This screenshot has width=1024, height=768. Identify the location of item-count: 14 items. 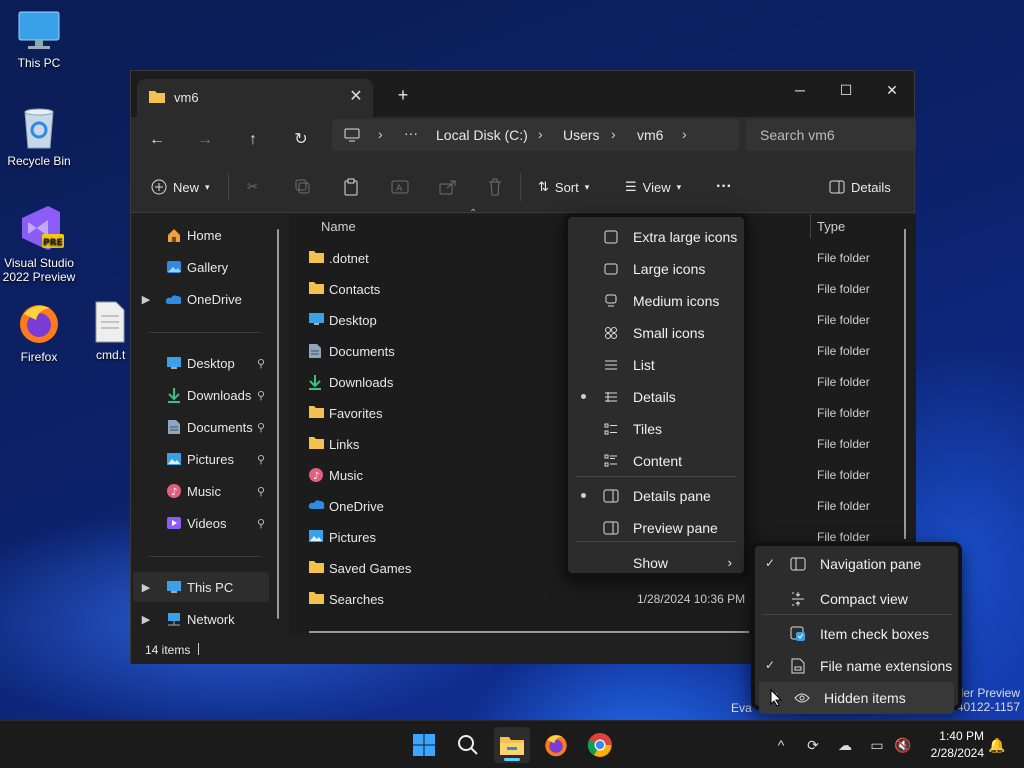
(168, 650).